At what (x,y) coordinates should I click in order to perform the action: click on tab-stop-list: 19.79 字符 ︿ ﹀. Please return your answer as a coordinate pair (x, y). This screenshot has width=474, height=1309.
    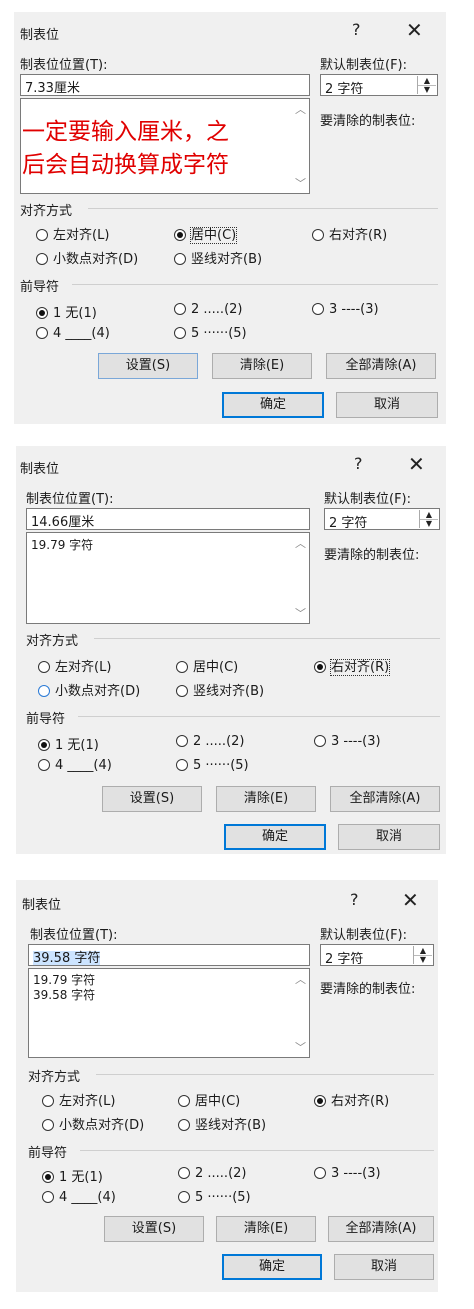
    Looking at the image, I should click on (168, 578).